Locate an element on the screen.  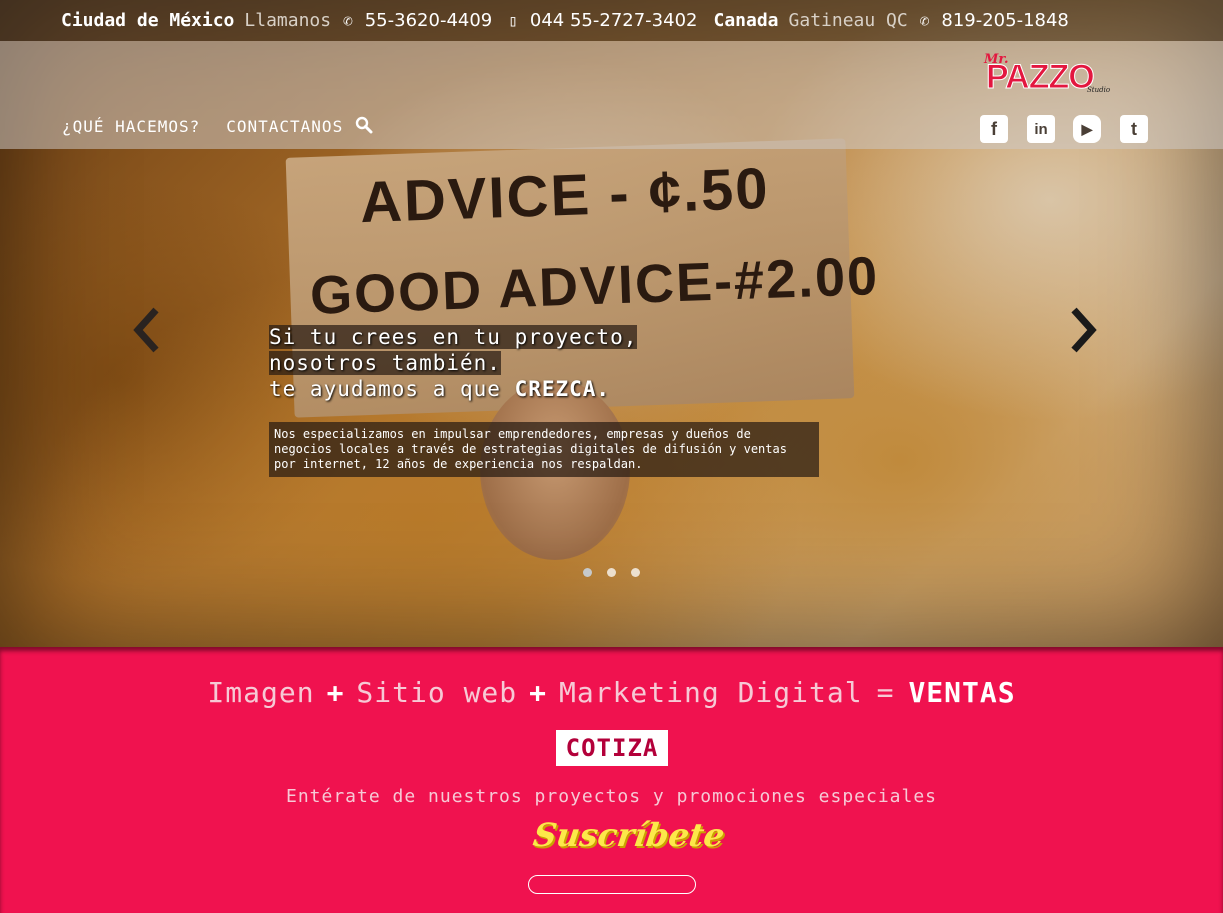
subscribe-heading: Suscríbete is located at coordinates (628, 835).